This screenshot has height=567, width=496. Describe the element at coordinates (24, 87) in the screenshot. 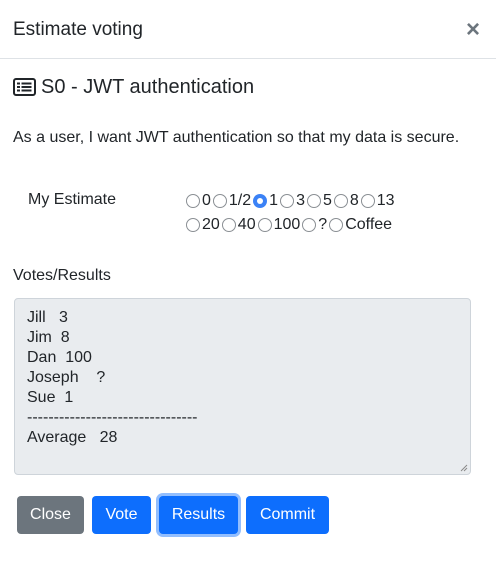

I see `list-card-icon` at that location.